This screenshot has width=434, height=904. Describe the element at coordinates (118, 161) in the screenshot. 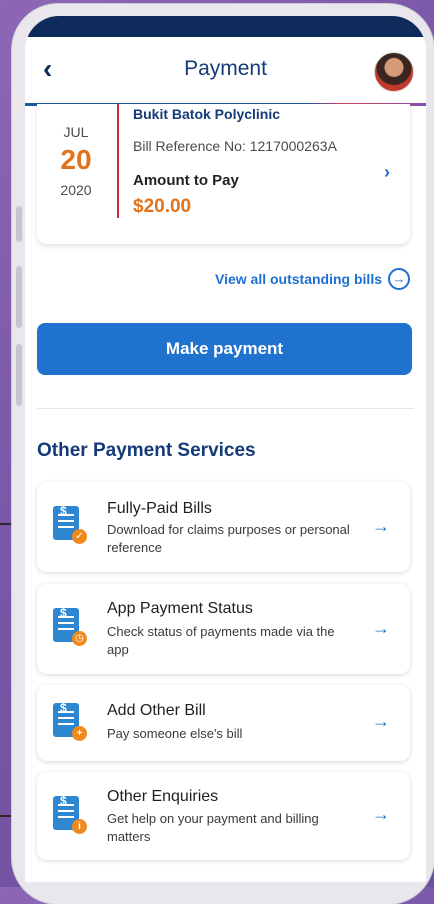

I see `bill-divider` at that location.